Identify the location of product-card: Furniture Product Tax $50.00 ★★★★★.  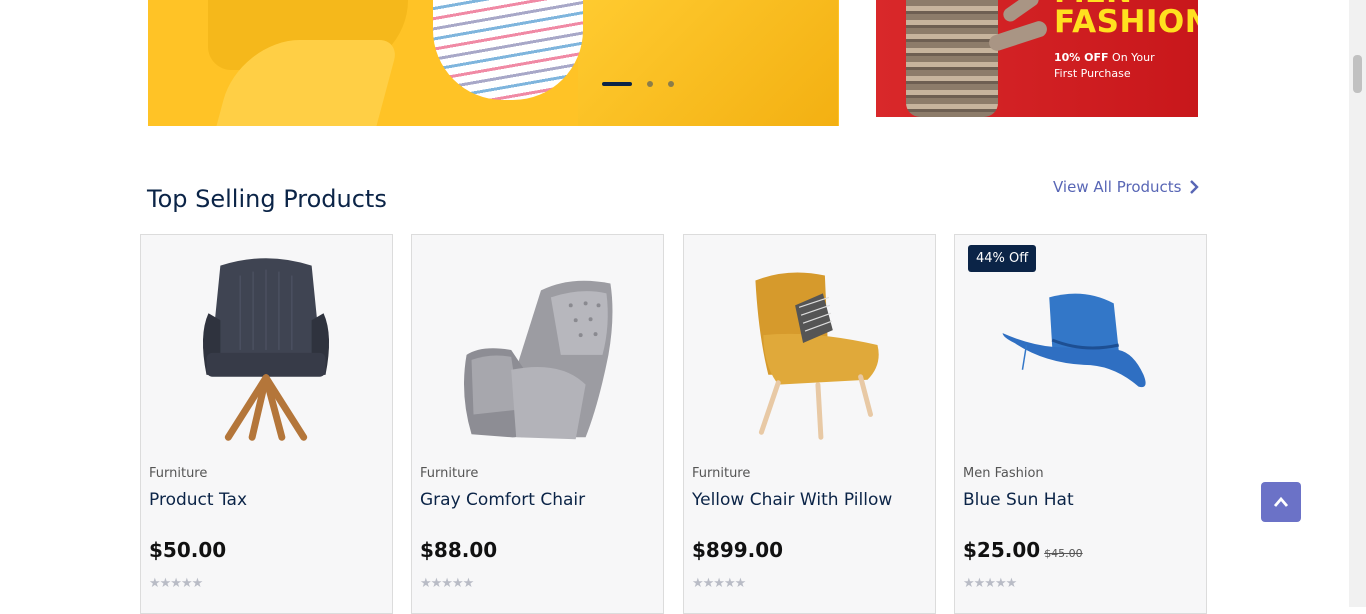
(266, 424).